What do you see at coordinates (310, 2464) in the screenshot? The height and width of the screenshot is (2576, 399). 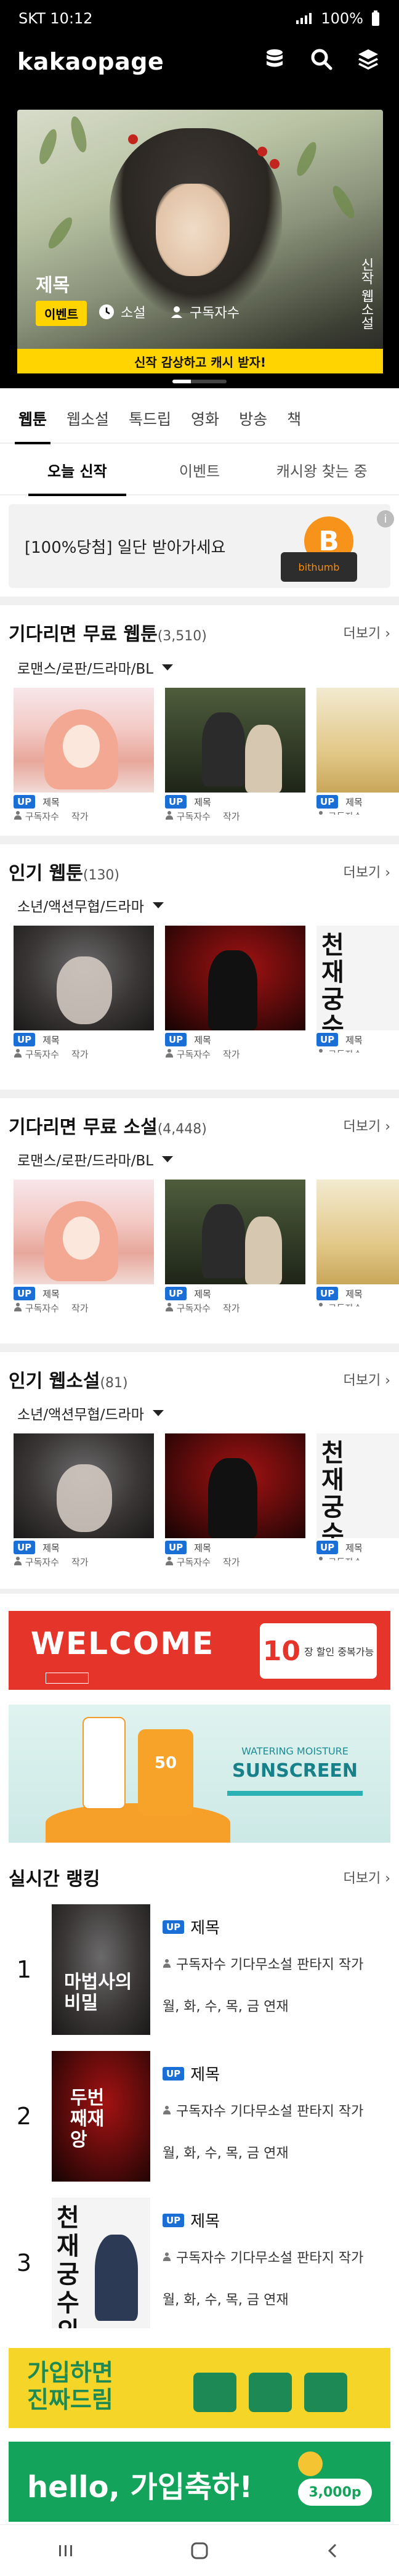 I see `coin-icon` at bounding box center [310, 2464].